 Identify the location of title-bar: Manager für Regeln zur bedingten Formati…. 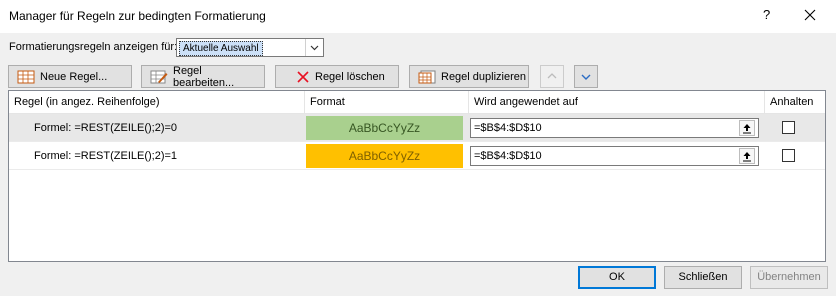
(418, 16).